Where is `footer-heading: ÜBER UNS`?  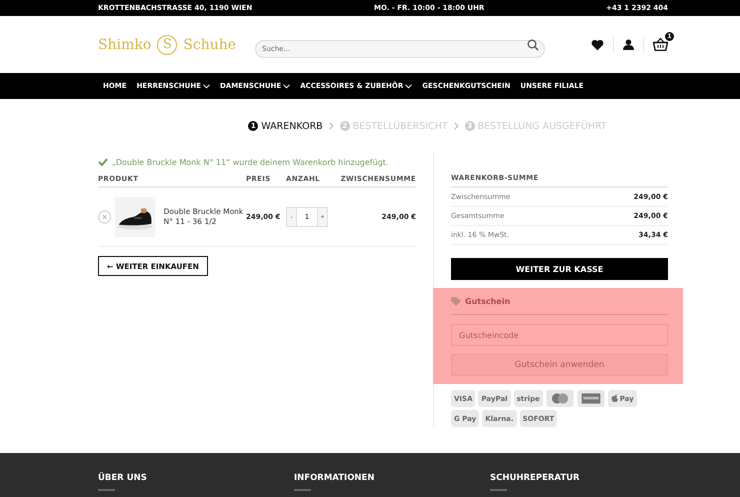 footer-heading: ÜBER UNS is located at coordinates (123, 478).